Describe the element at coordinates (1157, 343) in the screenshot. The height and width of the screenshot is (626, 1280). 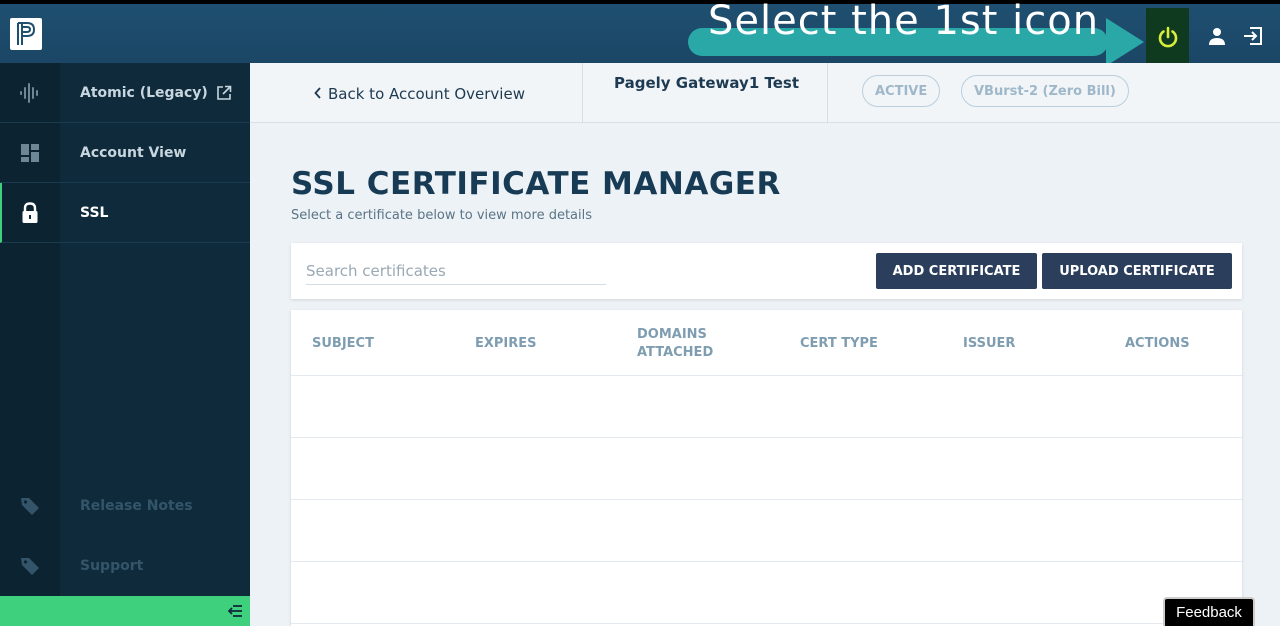
I see `column-header-actions: ACTIONS` at that location.